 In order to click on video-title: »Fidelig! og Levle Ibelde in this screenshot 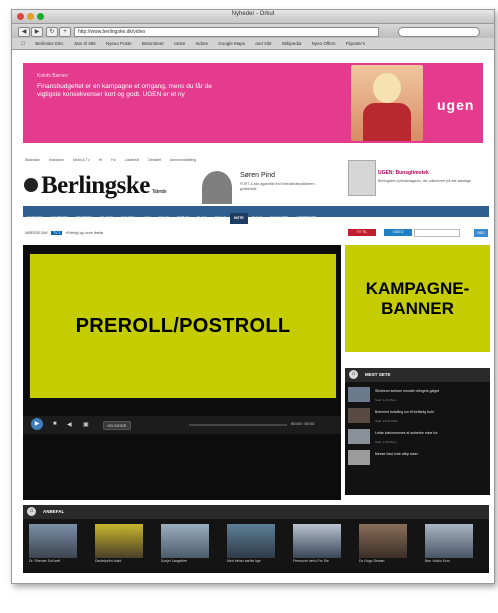, I will do `click(84, 233)`.